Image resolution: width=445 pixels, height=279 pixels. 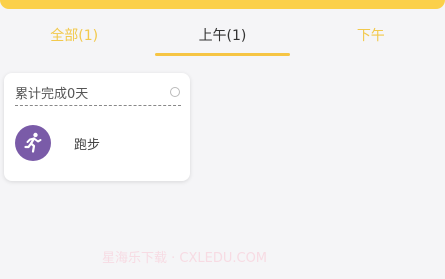 What do you see at coordinates (87, 145) in the screenshot?
I see `task-label: 跑步` at bounding box center [87, 145].